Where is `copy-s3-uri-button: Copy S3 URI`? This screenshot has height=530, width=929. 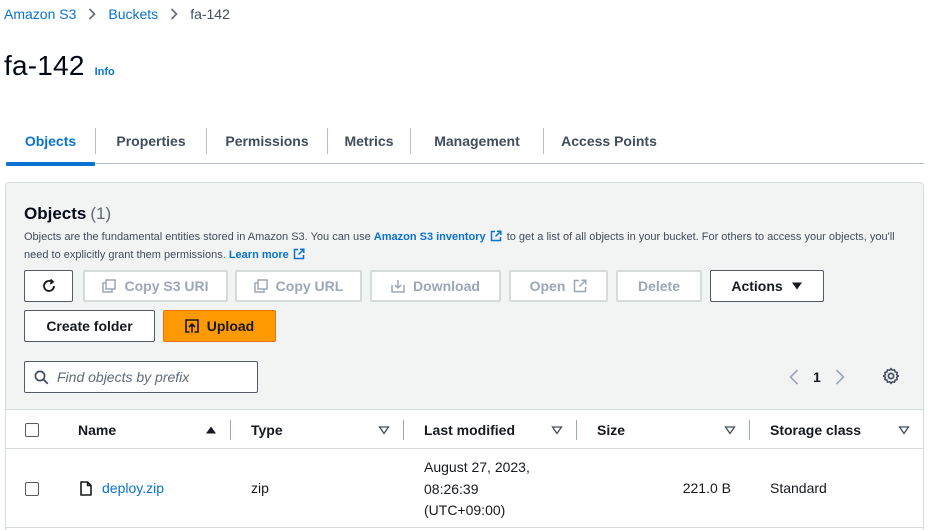
copy-s3-uri-button: Copy S3 URI is located at coordinates (155, 286).